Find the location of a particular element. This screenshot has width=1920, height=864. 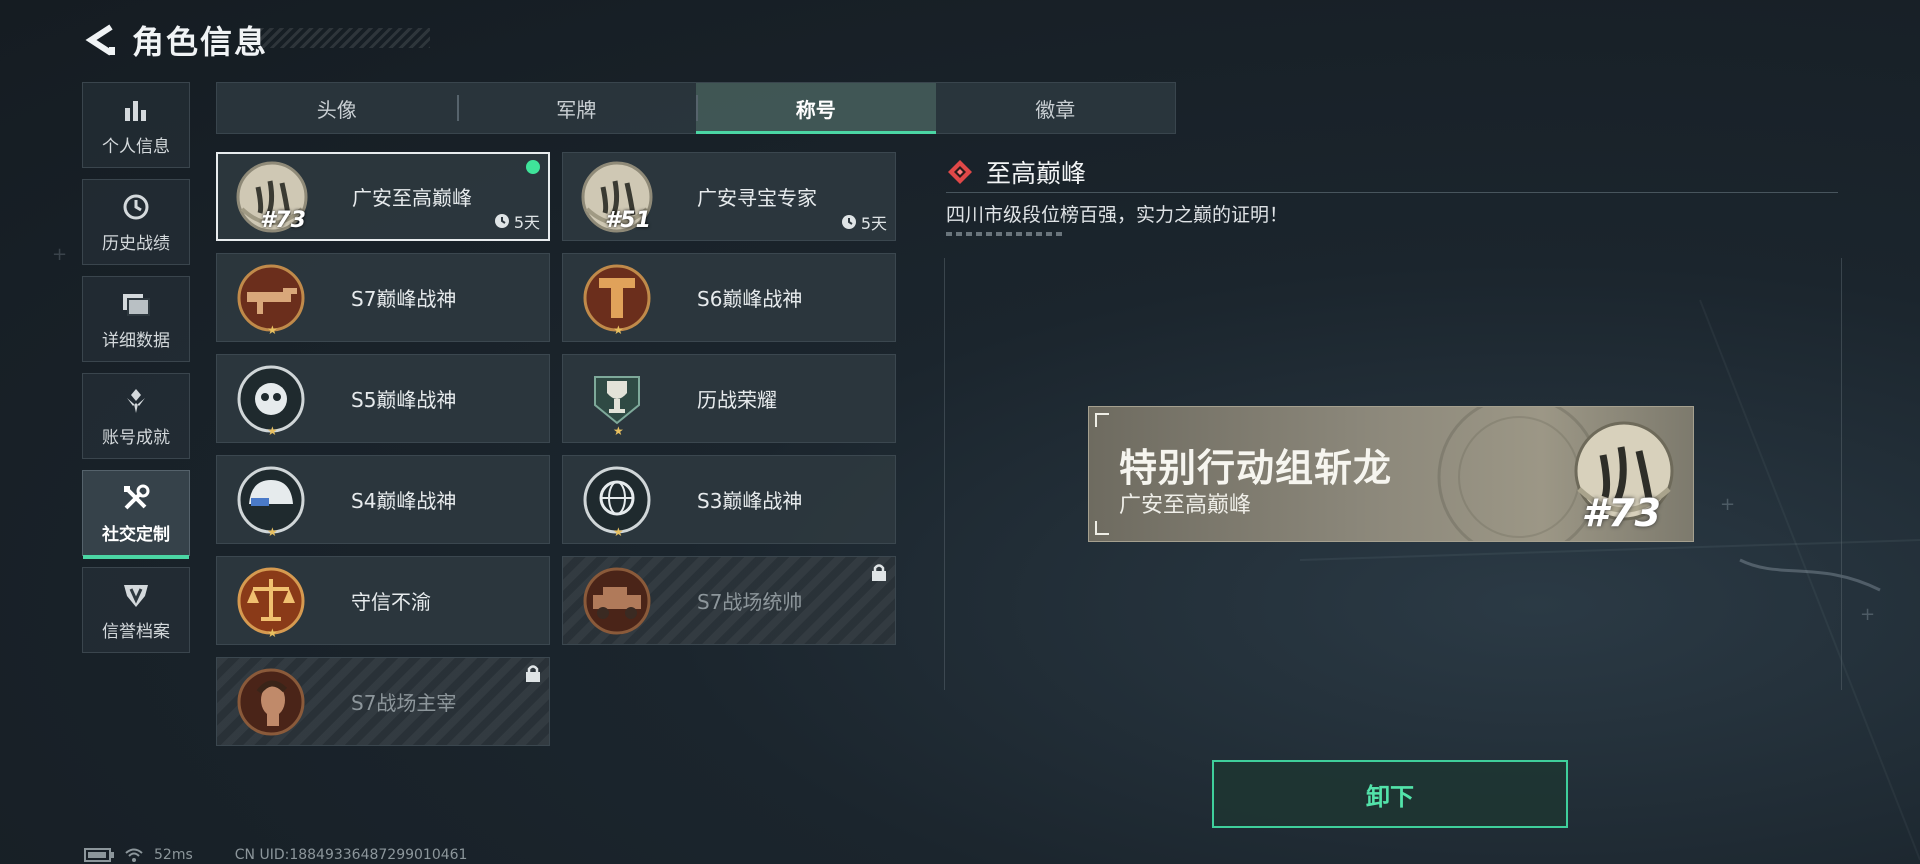

sidebar: 个人信息 历史战绩 详细数据 账号成就 社交定制 信誉档案 is located at coordinates (137, 373).